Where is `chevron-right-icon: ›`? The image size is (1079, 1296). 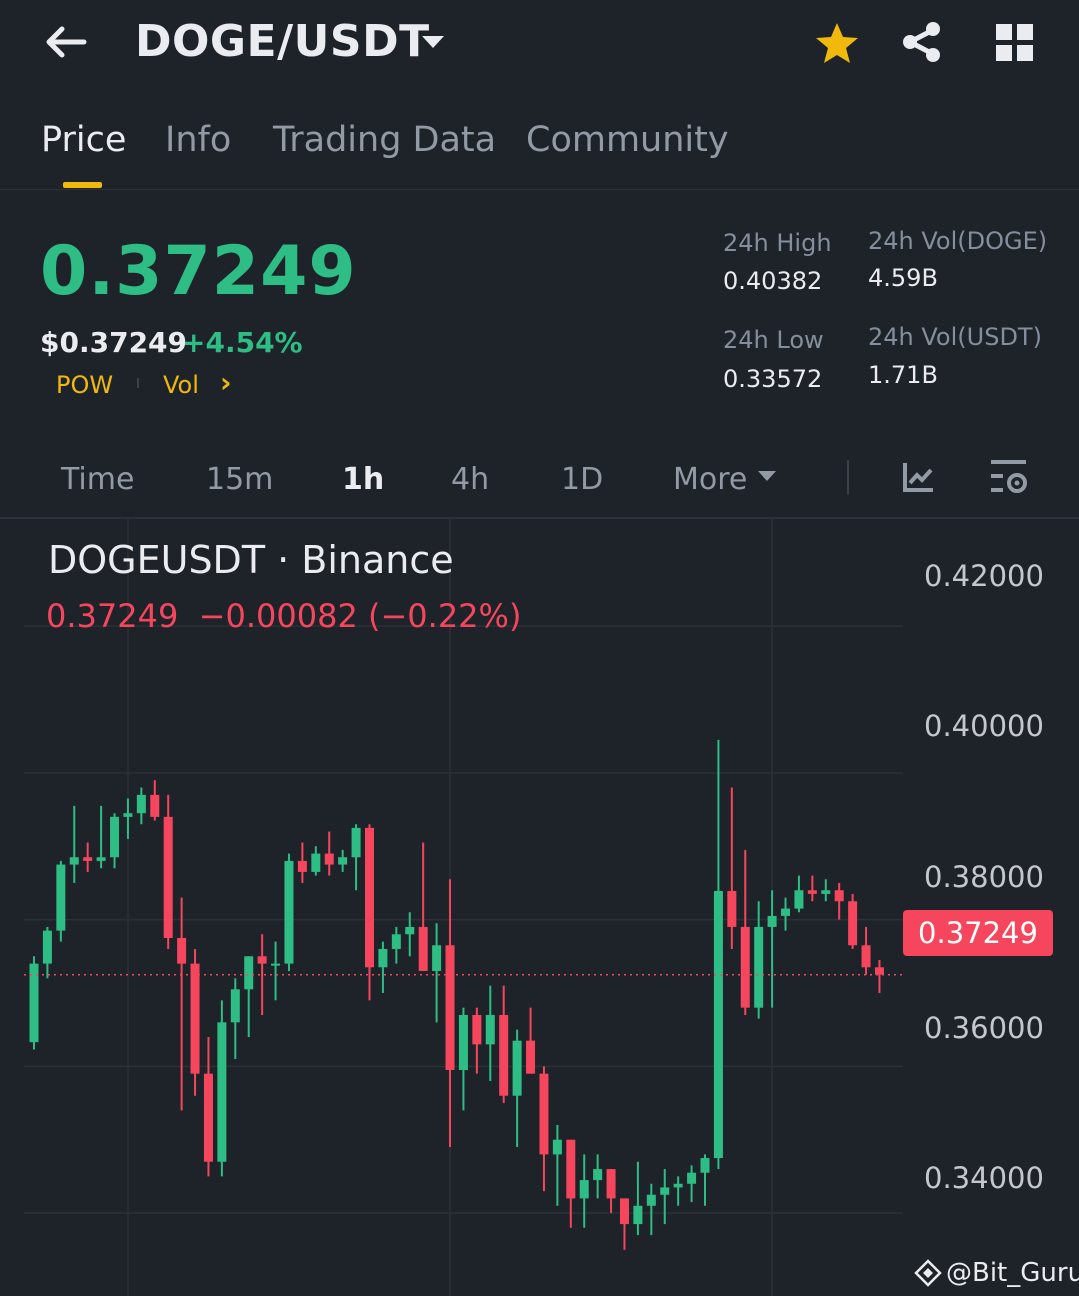 chevron-right-icon: › is located at coordinates (226, 382).